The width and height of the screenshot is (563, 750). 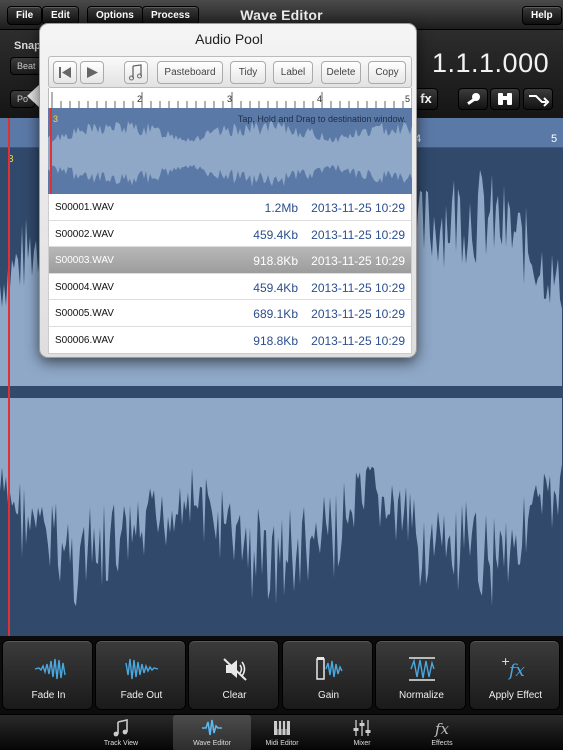 What do you see at coordinates (426, 99) in the screenshot?
I see `fx-button: fx` at bounding box center [426, 99].